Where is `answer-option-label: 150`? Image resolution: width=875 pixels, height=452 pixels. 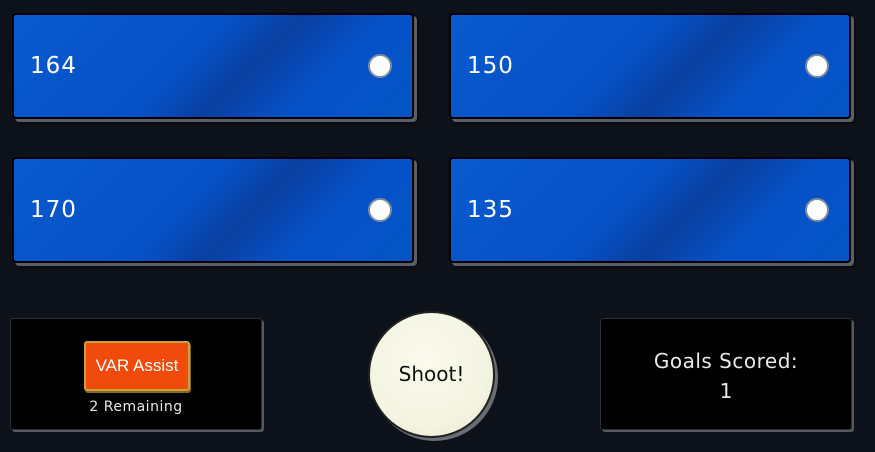 answer-option-label: 150 is located at coordinates (490, 66).